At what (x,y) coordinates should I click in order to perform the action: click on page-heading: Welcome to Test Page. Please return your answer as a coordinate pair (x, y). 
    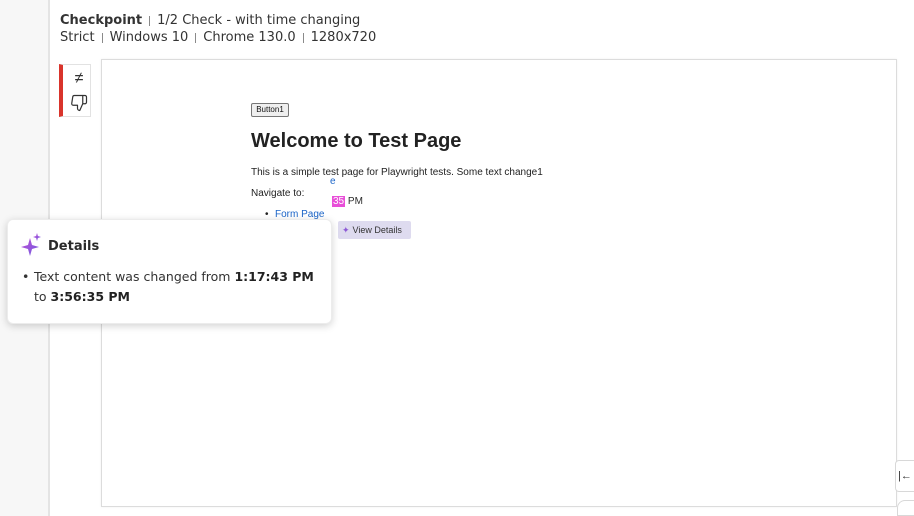
    Looking at the image, I should click on (356, 141).